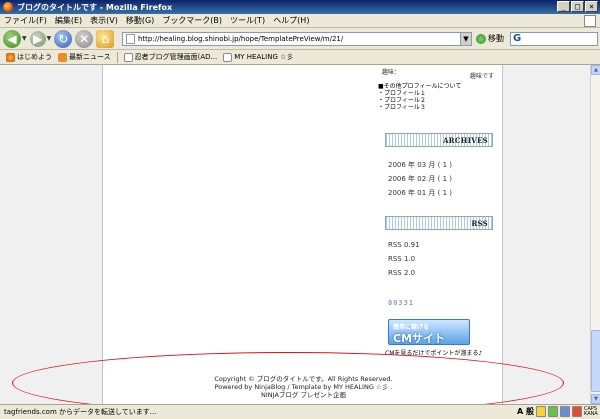 This screenshot has height=419, width=600. Describe the element at coordinates (404, 245) in the screenshot. I see `rss-link: RSS 0.91` at that location.